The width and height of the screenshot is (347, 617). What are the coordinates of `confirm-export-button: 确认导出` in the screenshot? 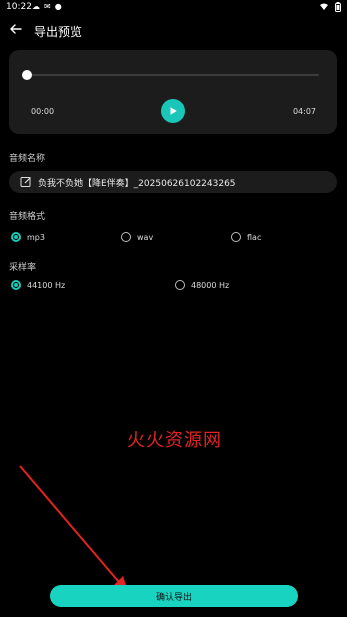 It's located at (174, 596).